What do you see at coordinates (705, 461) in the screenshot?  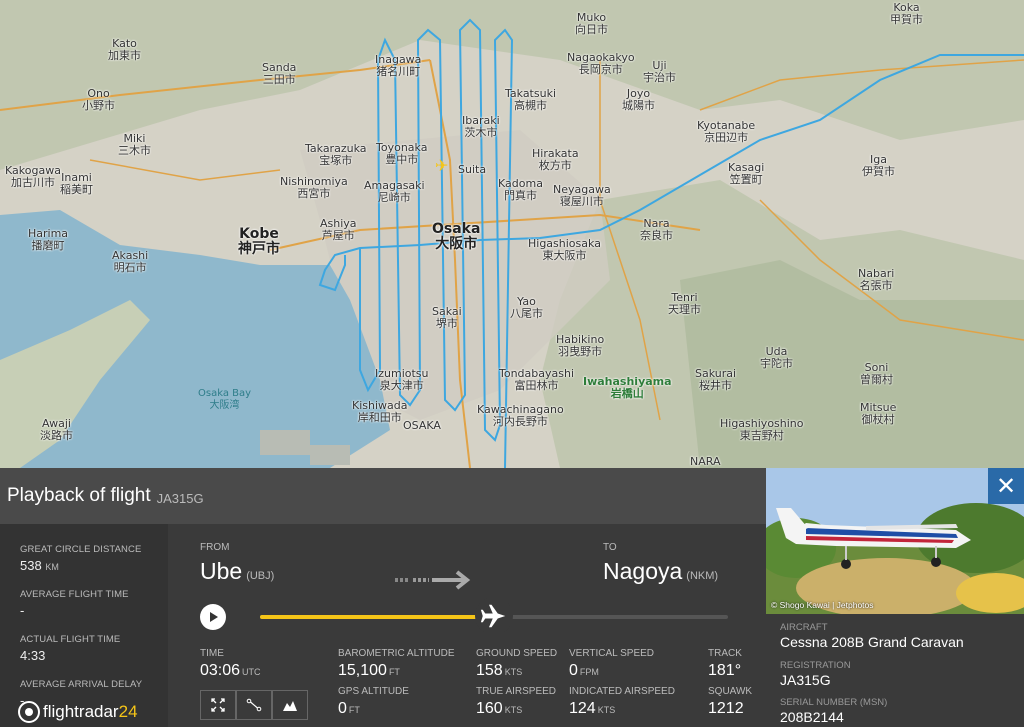 I see `map-label-nara-area: NARA` at bounding box center [705, 461].